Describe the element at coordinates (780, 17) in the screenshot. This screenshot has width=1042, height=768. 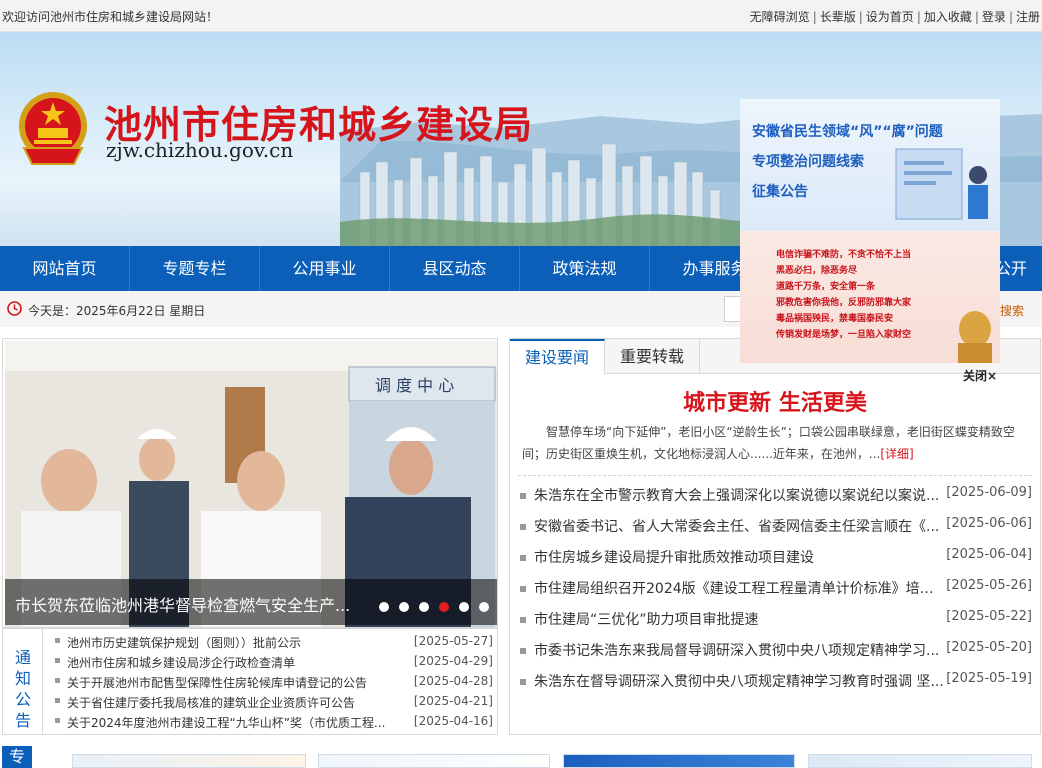
I see `accessibility-link: 无障碍浏览` at that location.